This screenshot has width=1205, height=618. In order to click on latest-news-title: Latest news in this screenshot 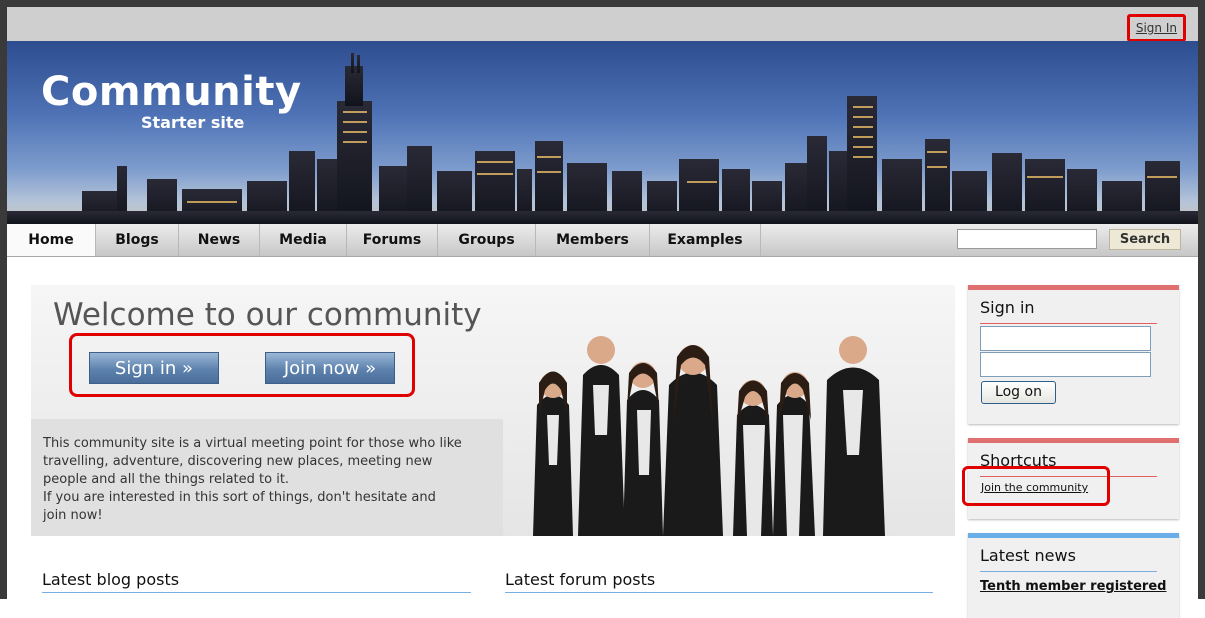, I will do `click(1028, 555)`.